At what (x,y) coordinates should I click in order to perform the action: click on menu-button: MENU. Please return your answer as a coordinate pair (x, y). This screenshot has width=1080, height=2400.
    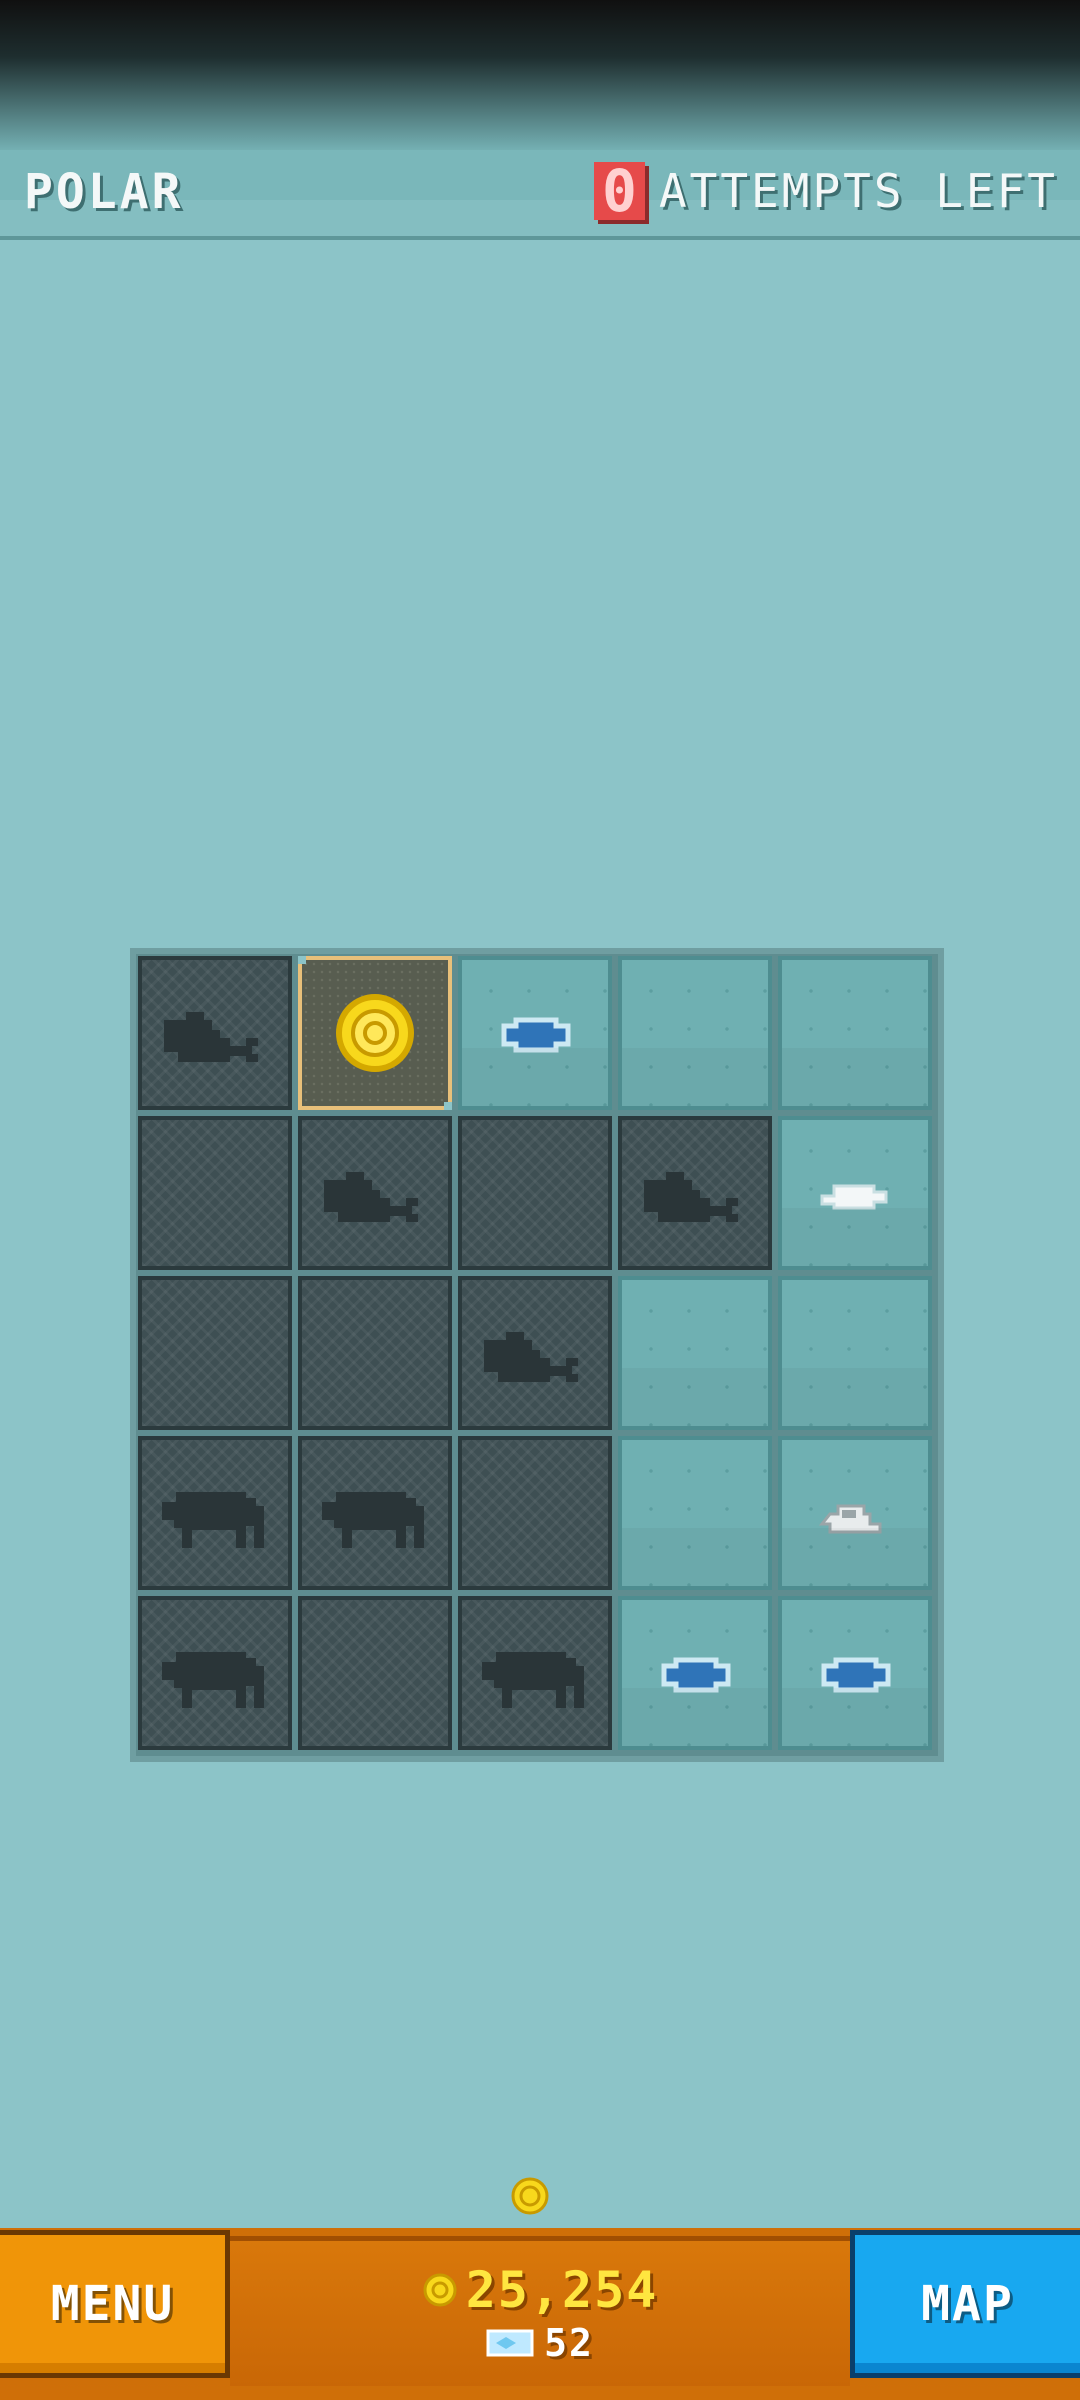
    Looking at the image, I should click on (115, 2304).